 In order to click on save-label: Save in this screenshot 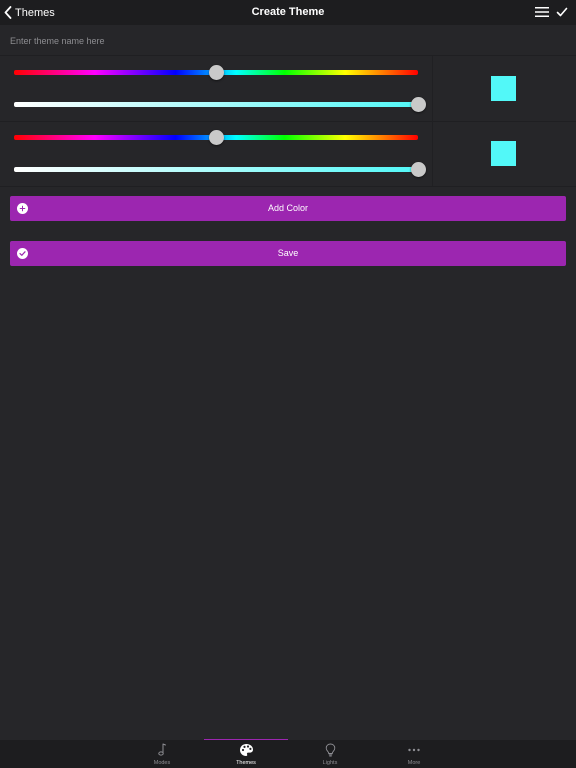, I will do `click(288, 253)`.